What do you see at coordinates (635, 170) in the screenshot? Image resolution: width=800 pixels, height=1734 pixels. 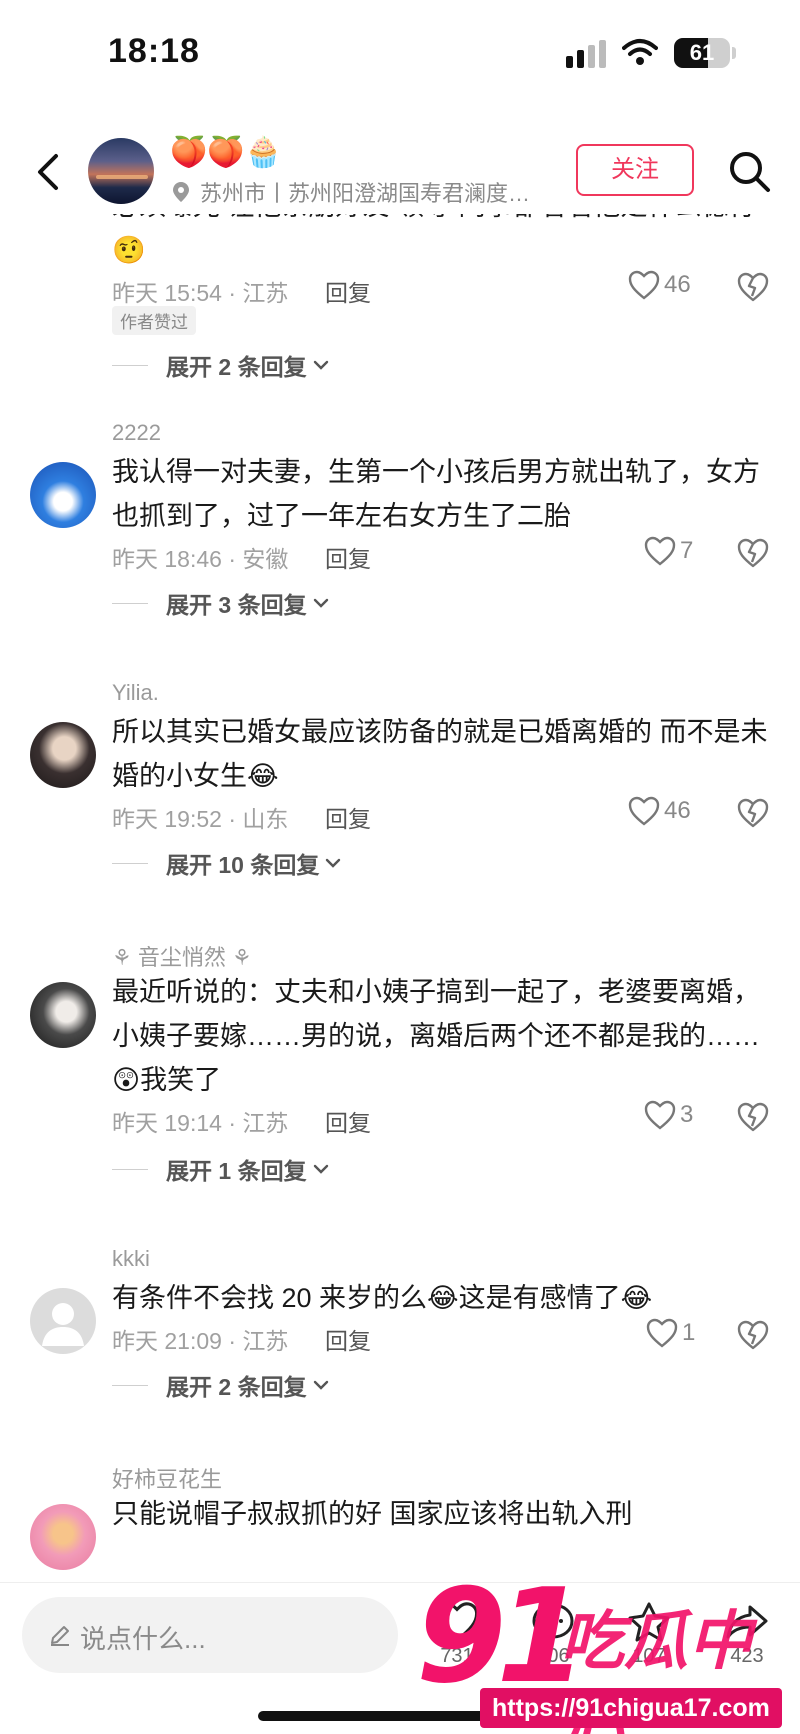 I see `follow-button: 关注` at bounding box center [635, 170].